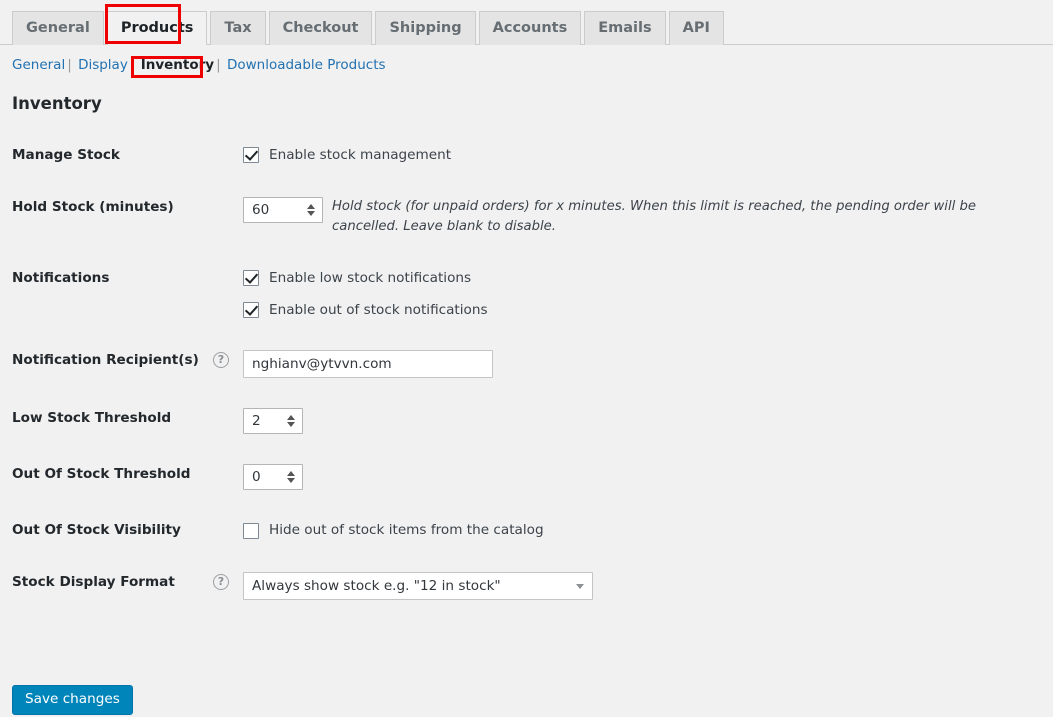  I want to click on label-manage-stock: Manage Stock, so click(66, 155).